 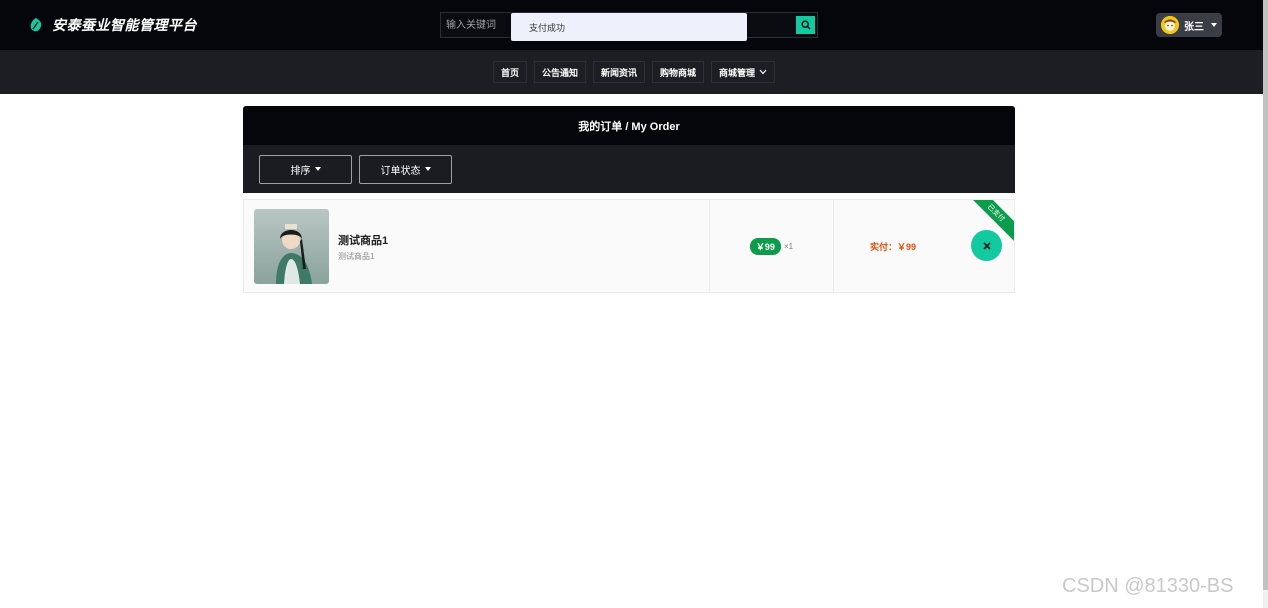 I want to click on nav-item-shop: 购物商城, so click(x=678, y=72).